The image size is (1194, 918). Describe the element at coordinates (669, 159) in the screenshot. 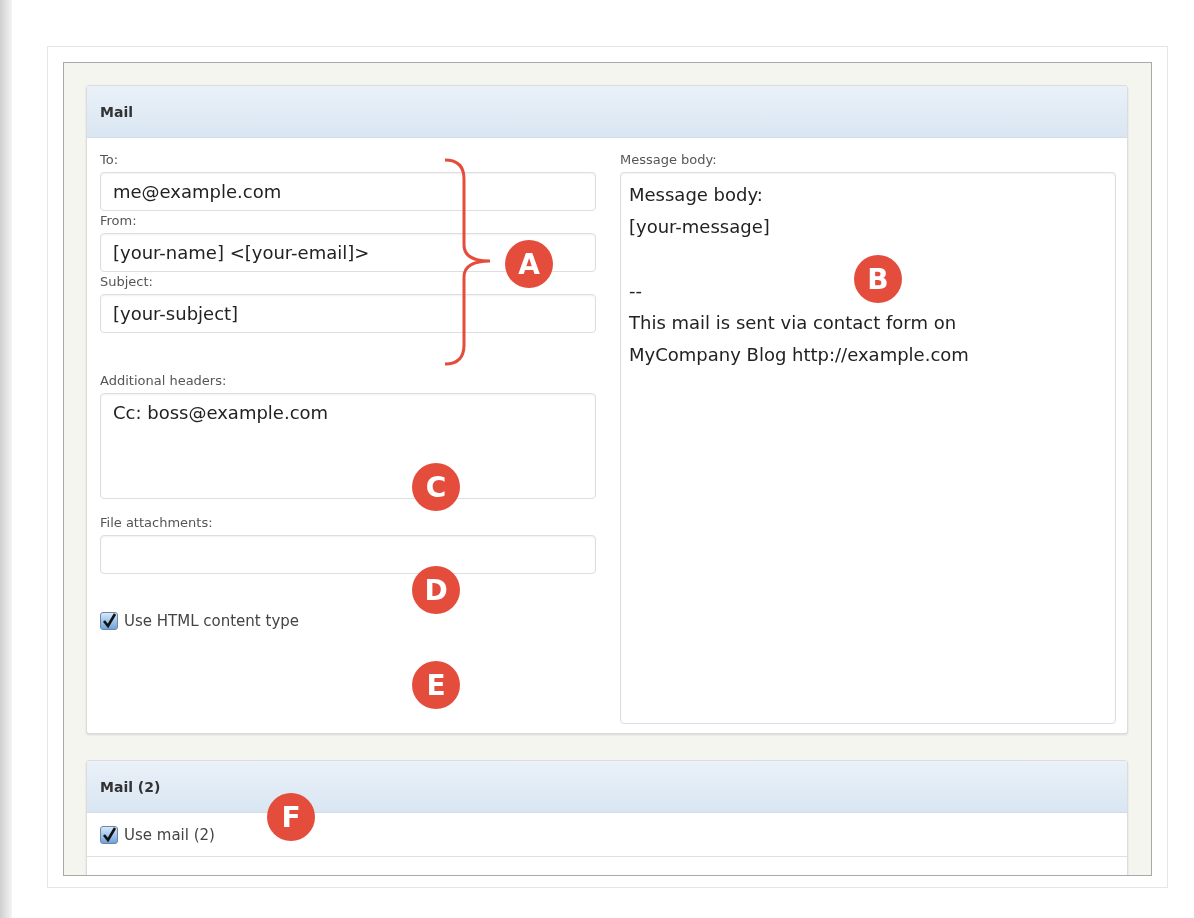

I see `field-label: Message body:` at that location.